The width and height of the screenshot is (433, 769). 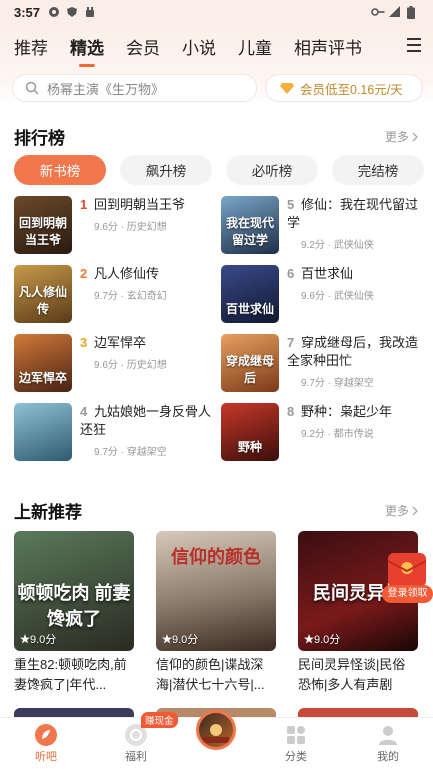 I want to click on rank-book-meta: 9.7分 · 玄幻奇幻, so click(x=130, y=296).